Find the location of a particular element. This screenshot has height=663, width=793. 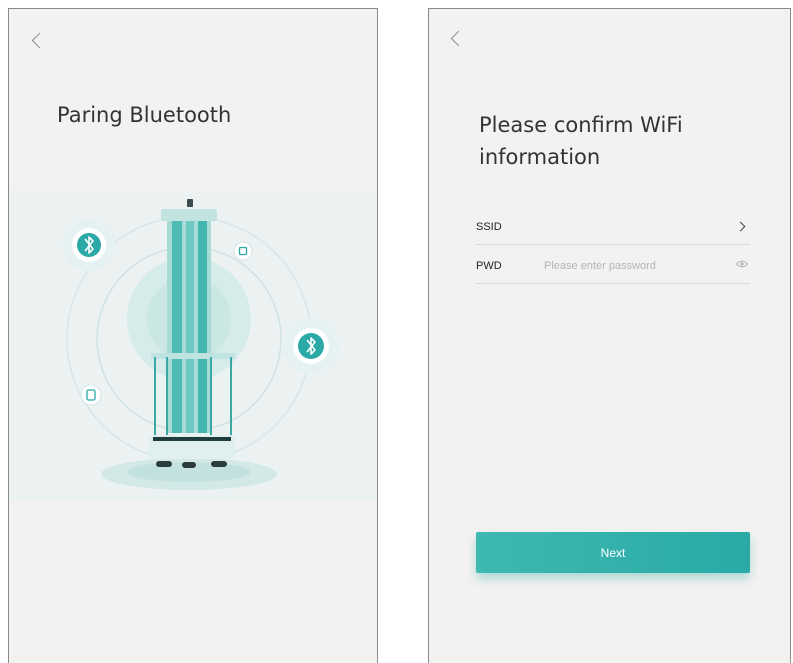

chevron-right-icon is located at coordinates (740, 226).